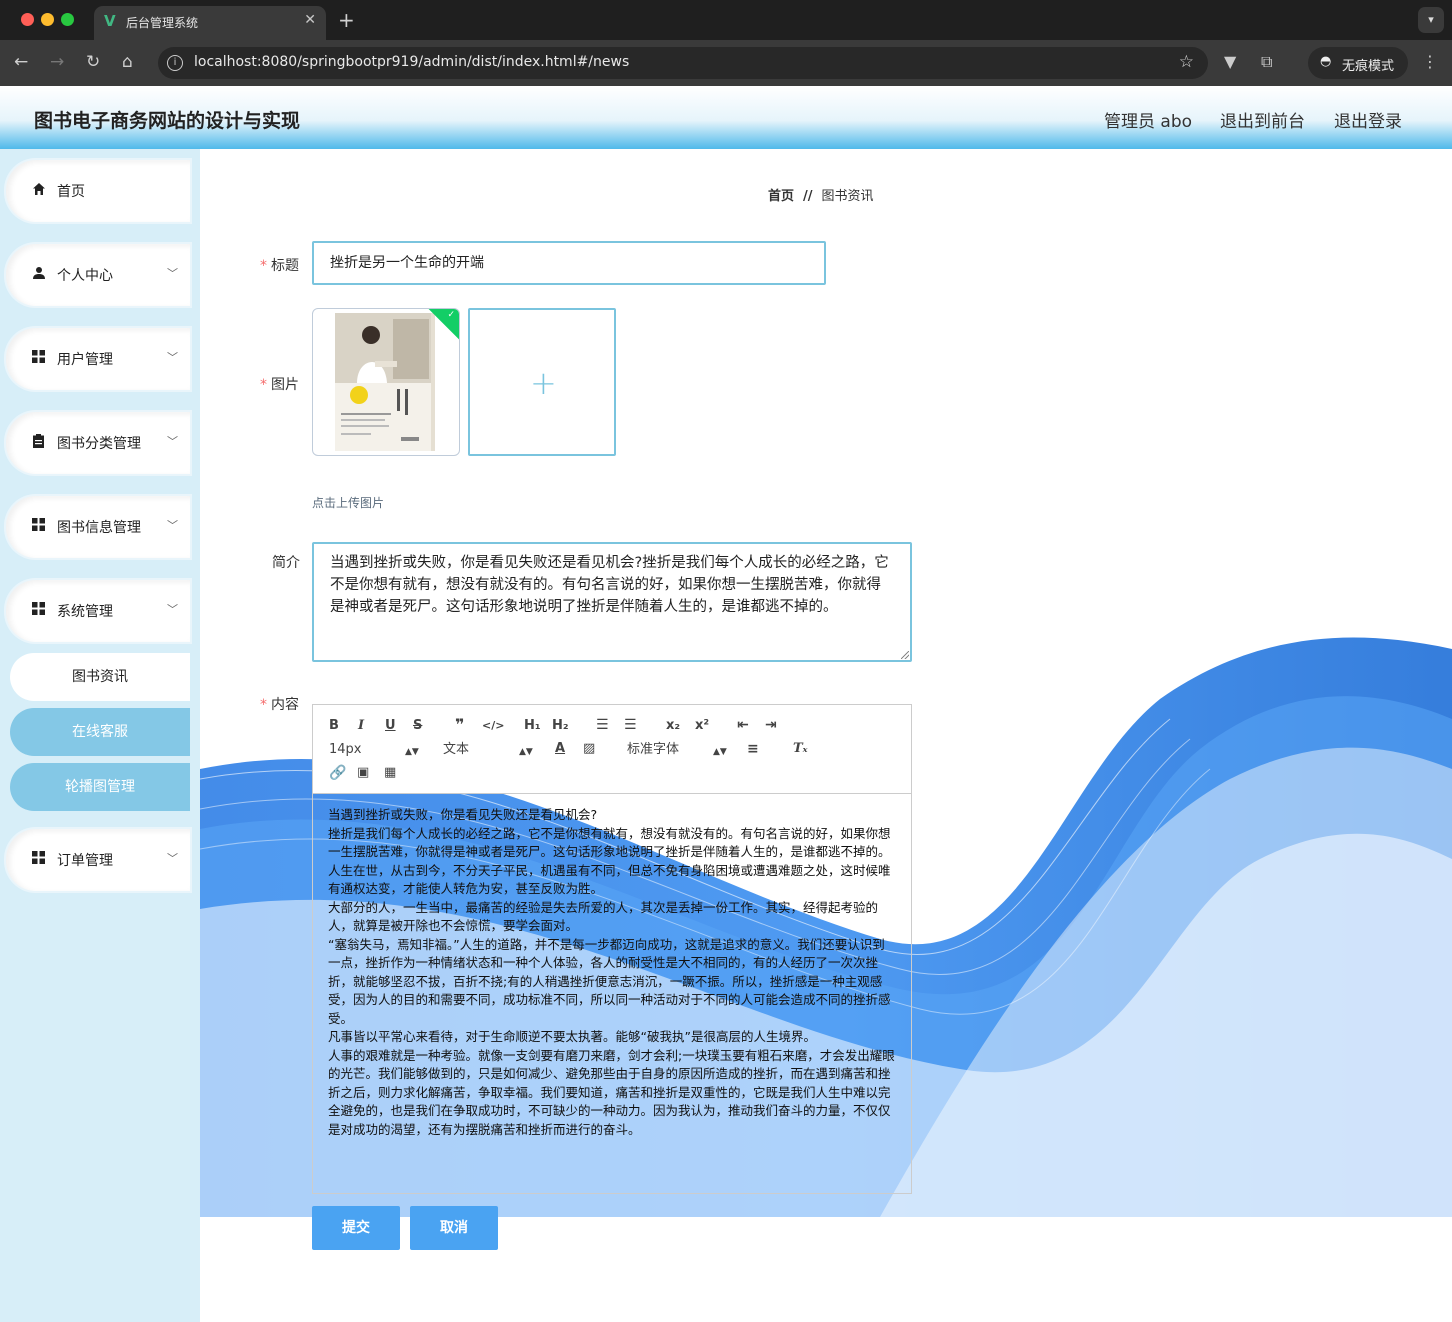 The width and height of the screenshot is (1452, 1322). I want to click on tab-search-icon: ▾, so click(1431, 20).